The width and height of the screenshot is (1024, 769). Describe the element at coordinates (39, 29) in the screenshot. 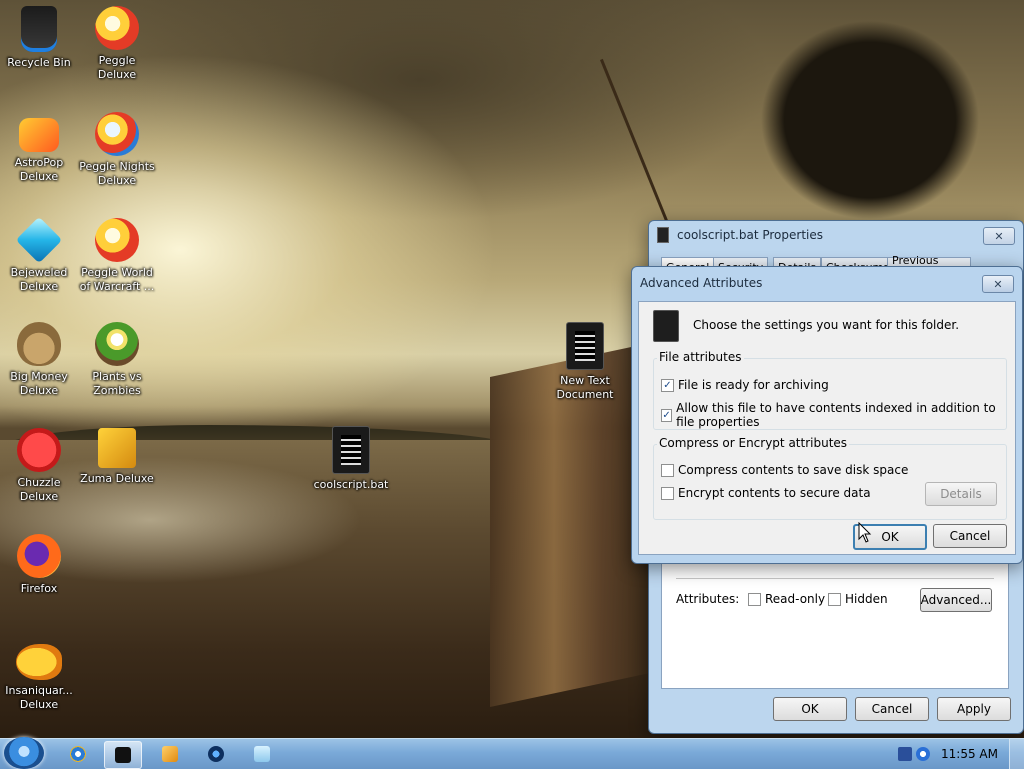

I see `recycle-bin-icon` at that location.